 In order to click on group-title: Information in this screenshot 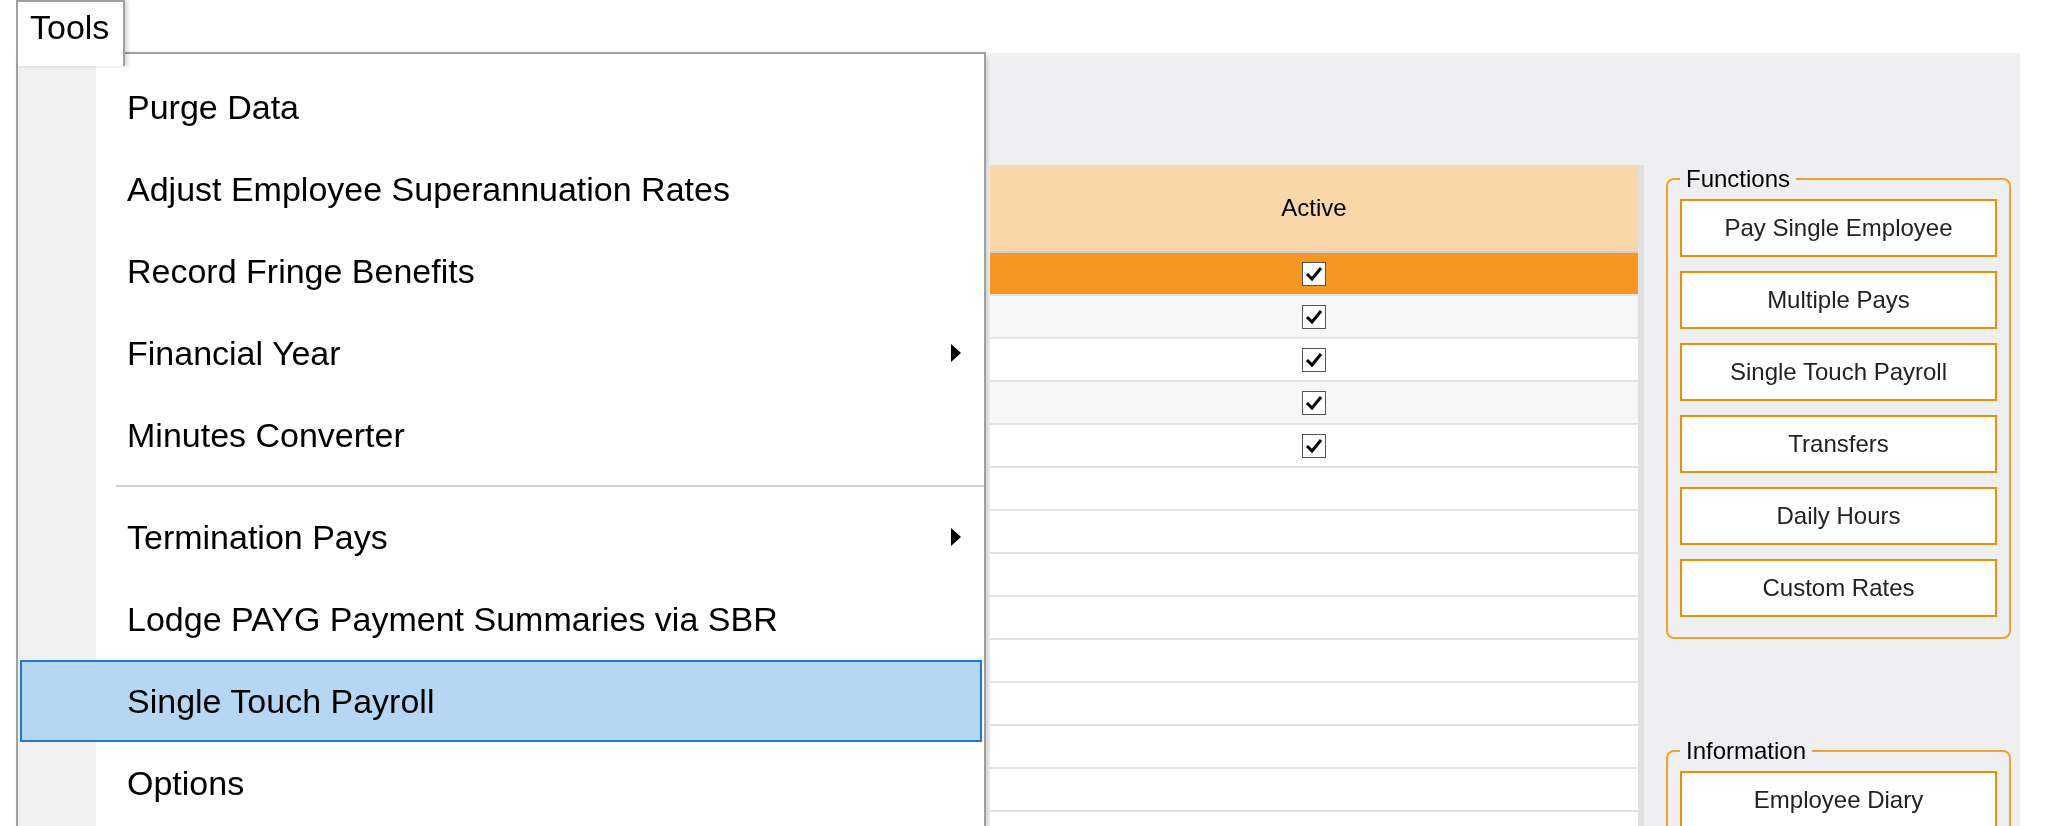, I will do `click(1746, 751)`.